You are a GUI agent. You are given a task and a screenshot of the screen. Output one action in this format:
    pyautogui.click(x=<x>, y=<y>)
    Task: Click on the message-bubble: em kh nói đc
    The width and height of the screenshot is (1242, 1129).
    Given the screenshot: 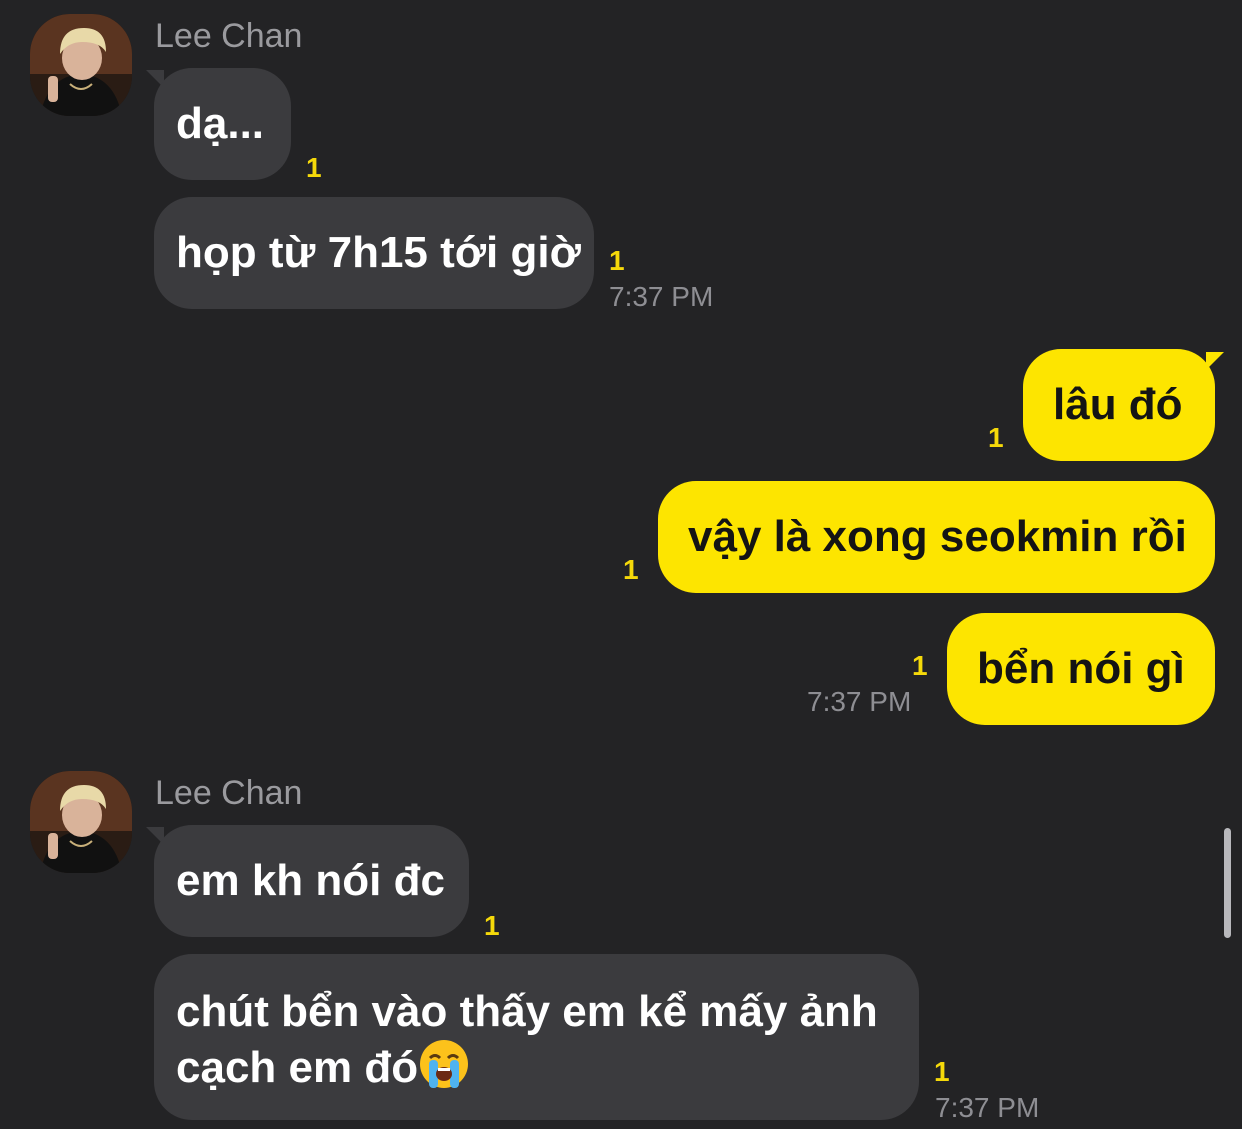 What is the action you would take?
    pyautogui.click(x=311, y=881)
    